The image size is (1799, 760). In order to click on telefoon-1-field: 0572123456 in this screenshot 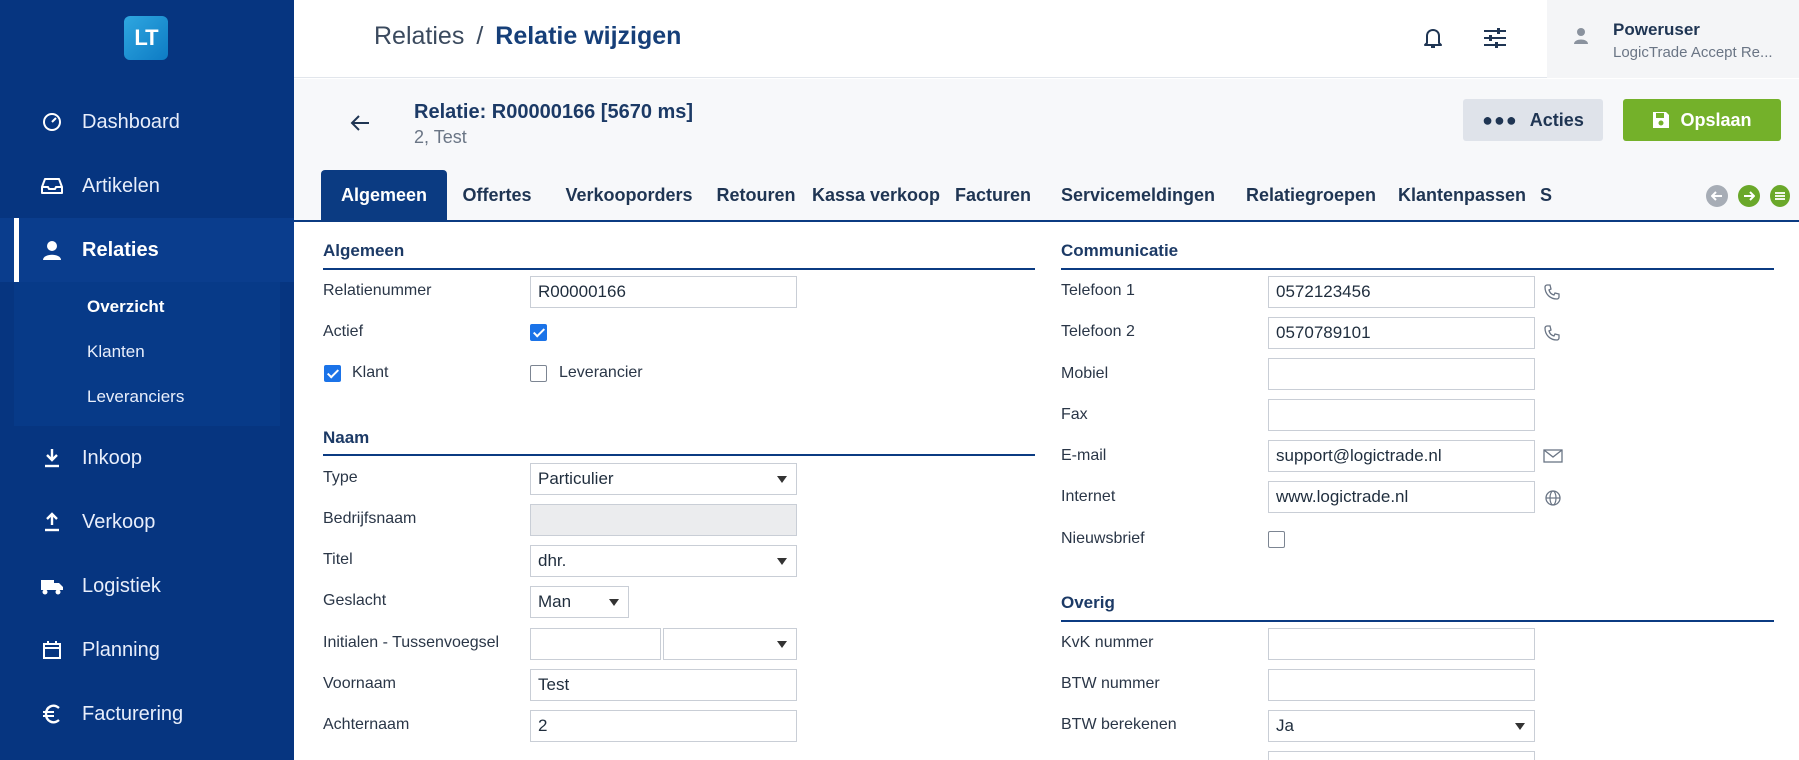, I will do `click(1401, 292)`.